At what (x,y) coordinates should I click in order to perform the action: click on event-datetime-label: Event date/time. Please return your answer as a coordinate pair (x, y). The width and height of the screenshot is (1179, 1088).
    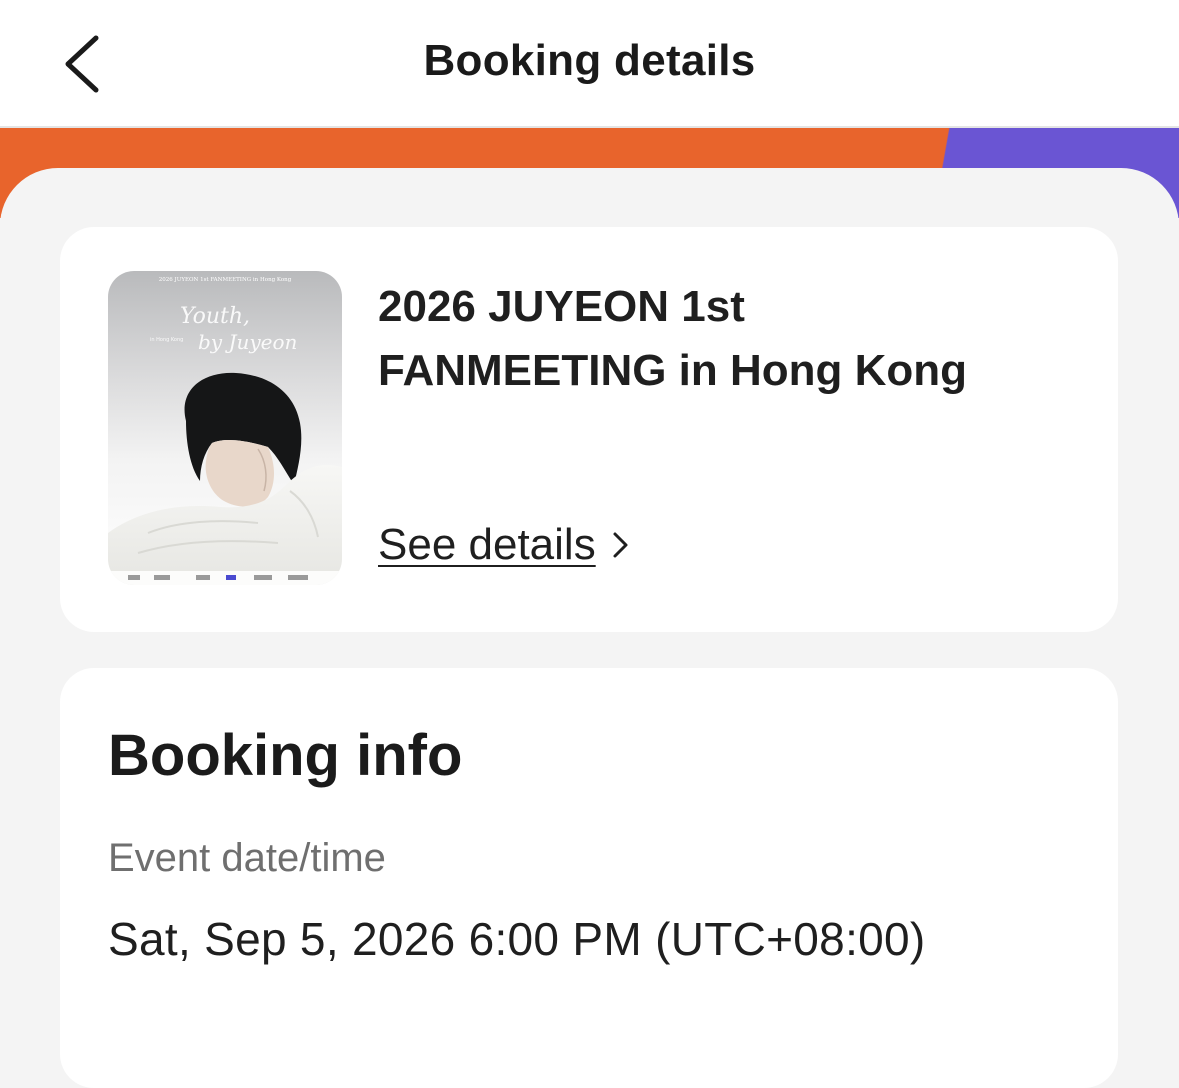
    Looking at the image, I should click on (247, 858).